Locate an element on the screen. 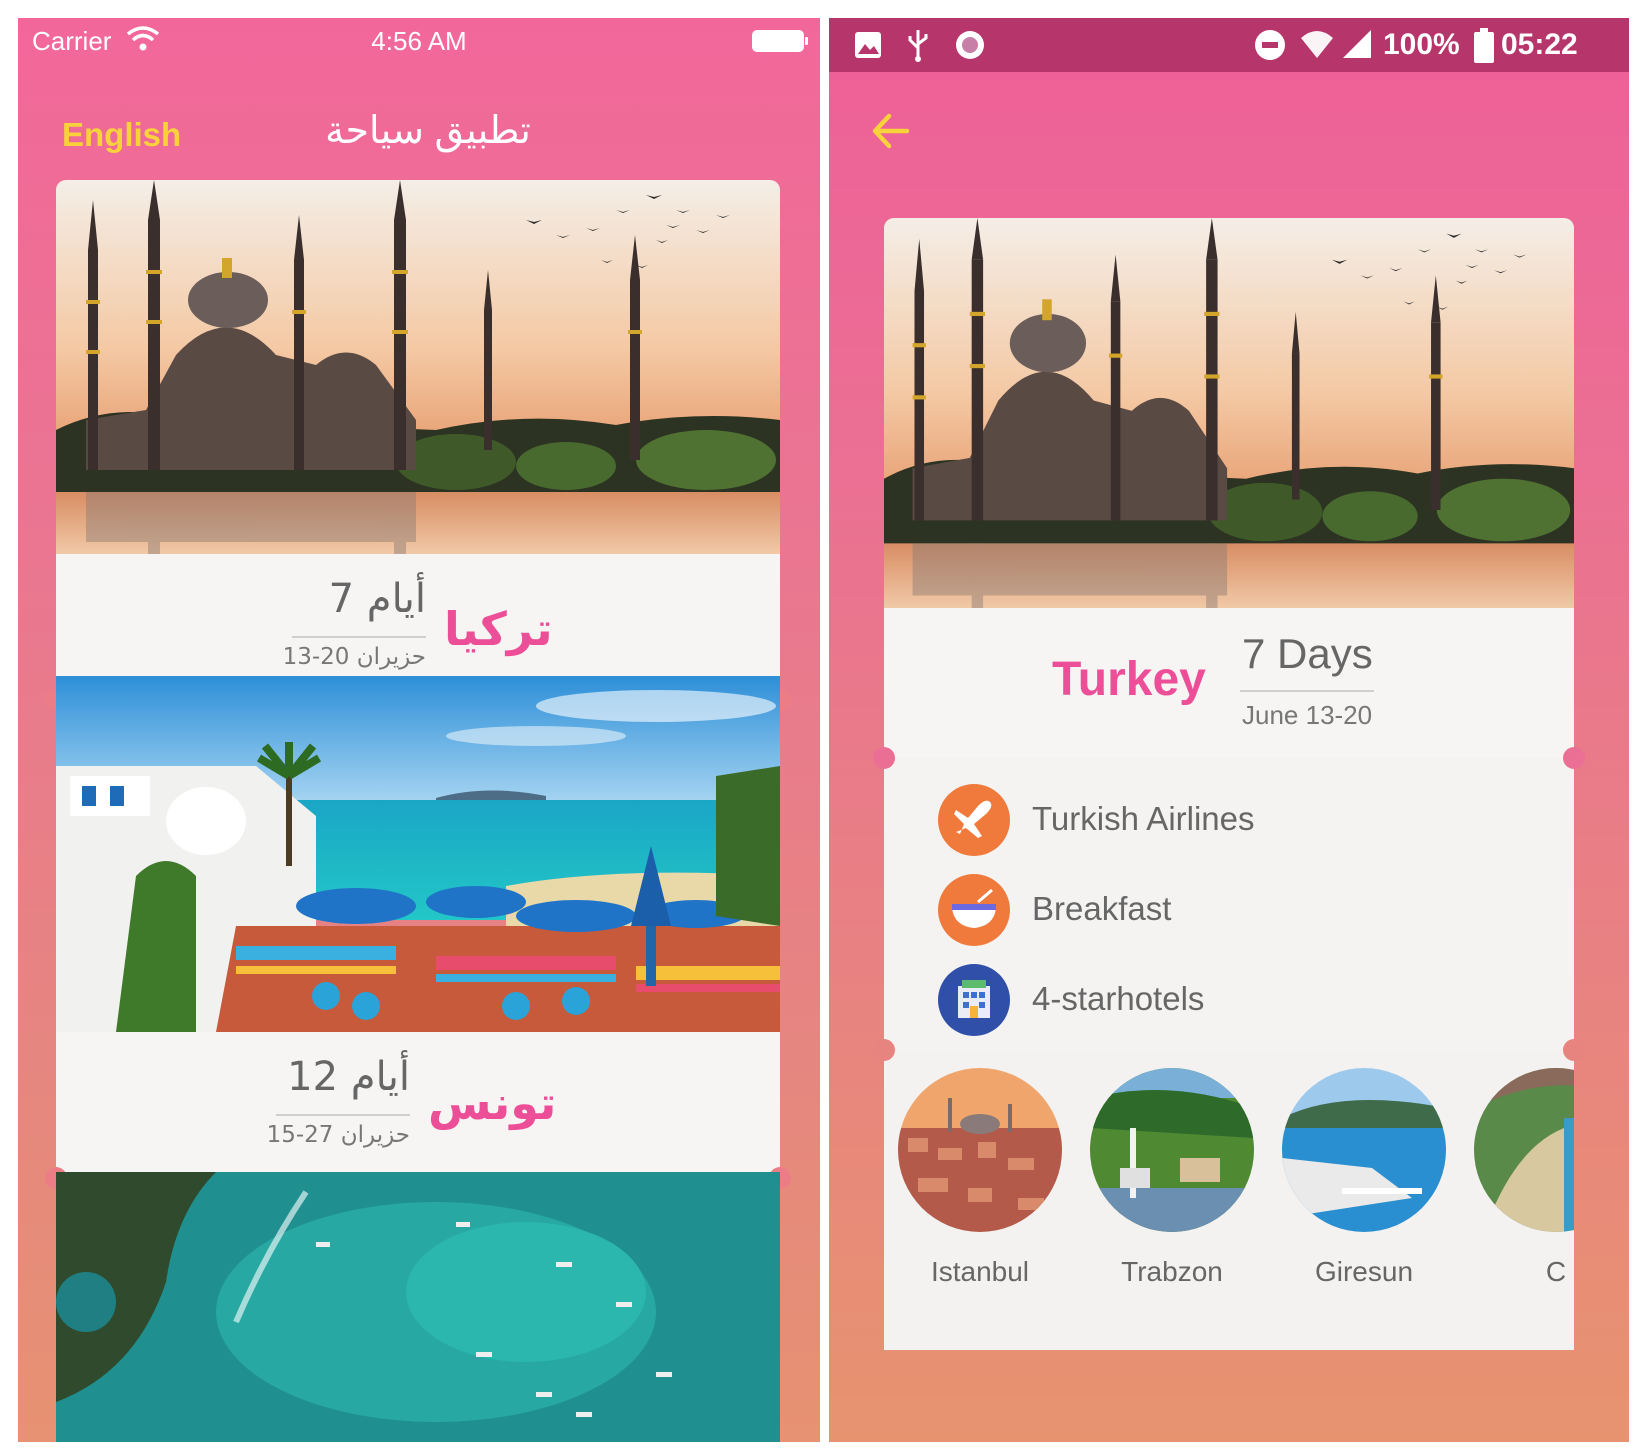 The width and height of the screenshot is (1644, 1450). do-not-disturb-icon is located at coordinates (1270, 47).